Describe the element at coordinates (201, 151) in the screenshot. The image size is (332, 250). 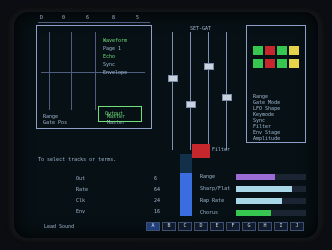
I see `red-indicator` at that location.